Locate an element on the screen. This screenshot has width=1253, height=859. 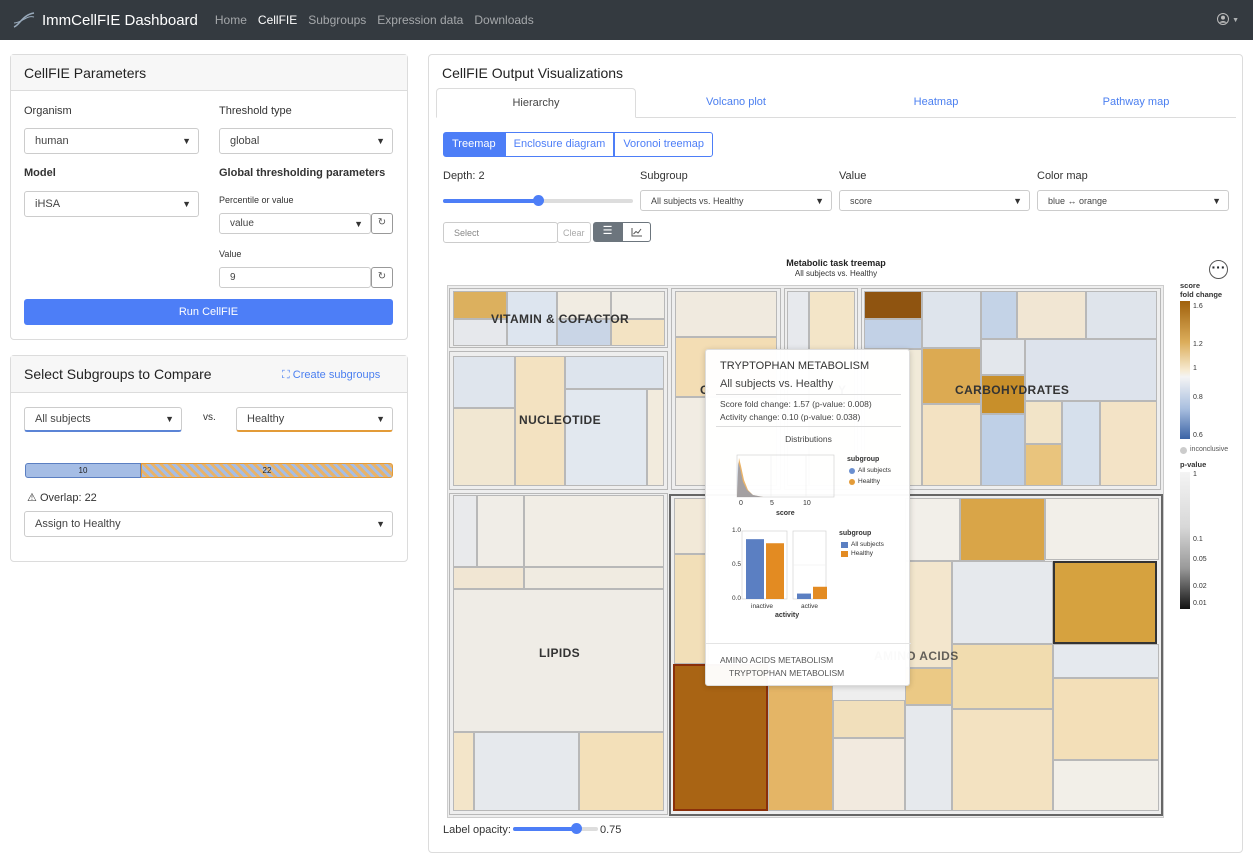
left-subgroup-select: All subjects ▼ is located at coordinates (103, 419).